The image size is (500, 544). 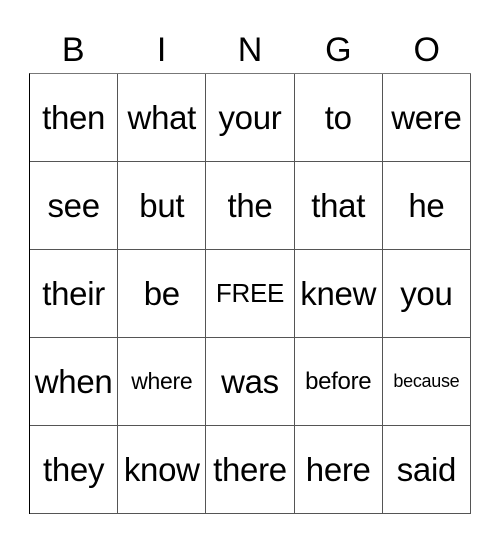 I want to click on bingo-cell: that, so click(x=338, y=206).